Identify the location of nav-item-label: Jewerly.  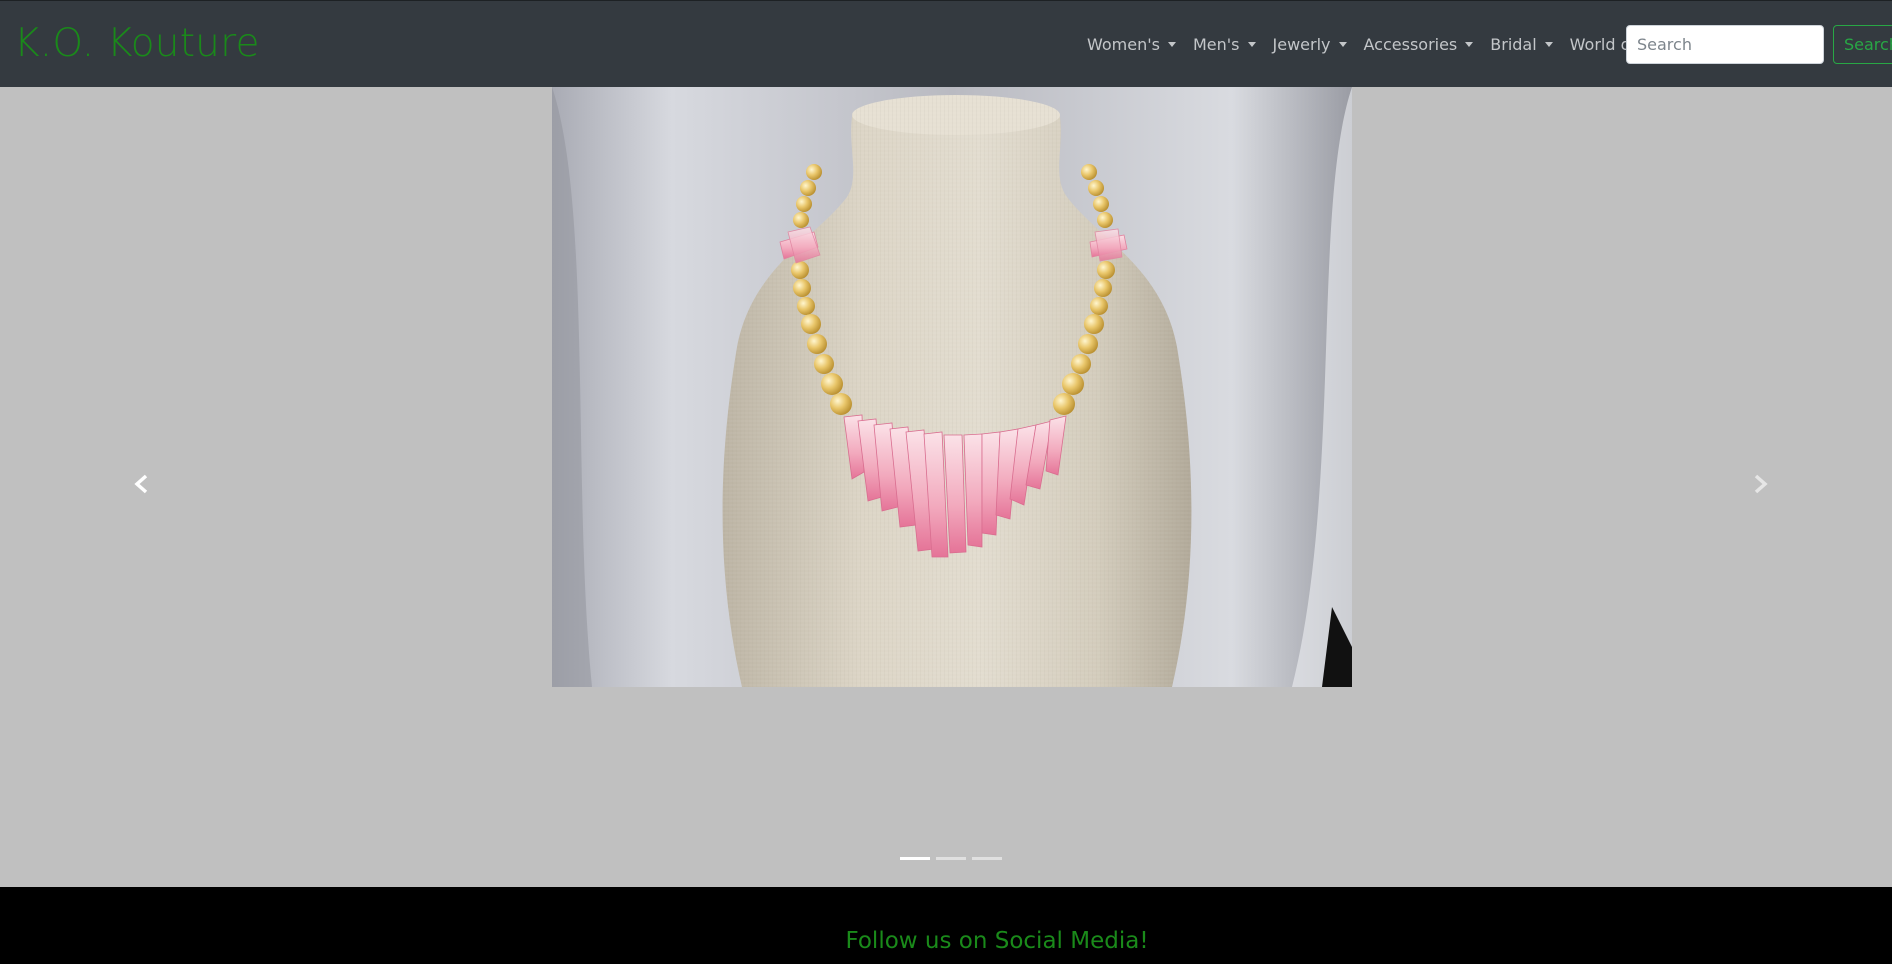
(1301, 44).